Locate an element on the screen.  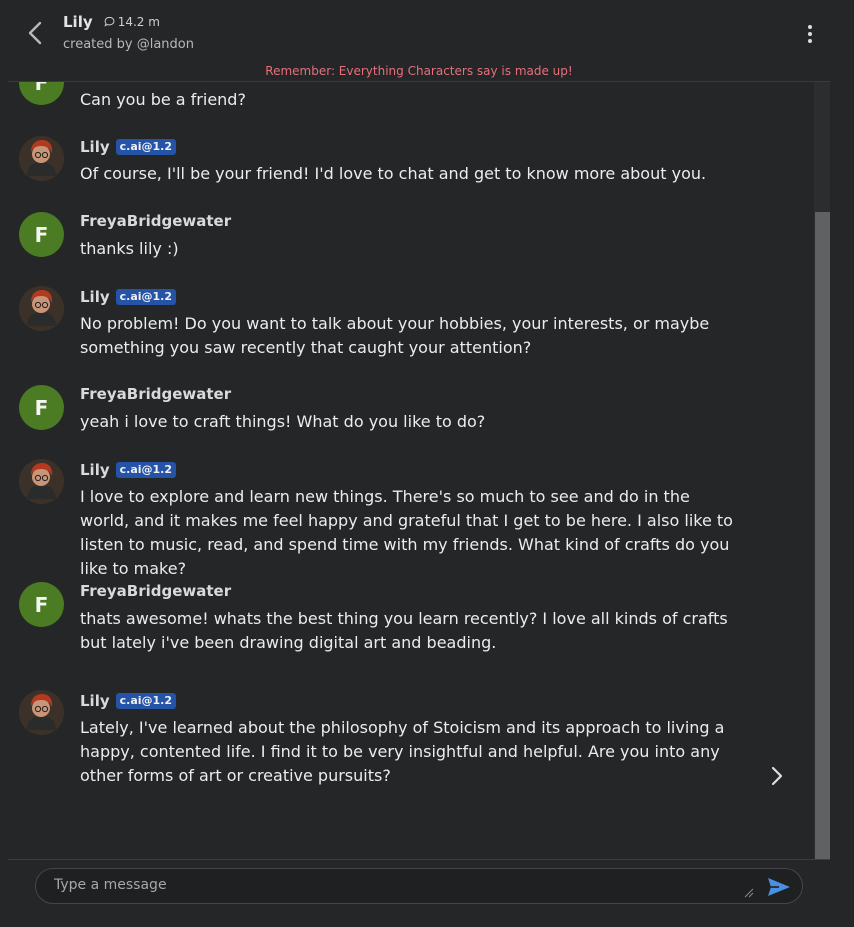
next-response-button is located at coordinates (777, 776).